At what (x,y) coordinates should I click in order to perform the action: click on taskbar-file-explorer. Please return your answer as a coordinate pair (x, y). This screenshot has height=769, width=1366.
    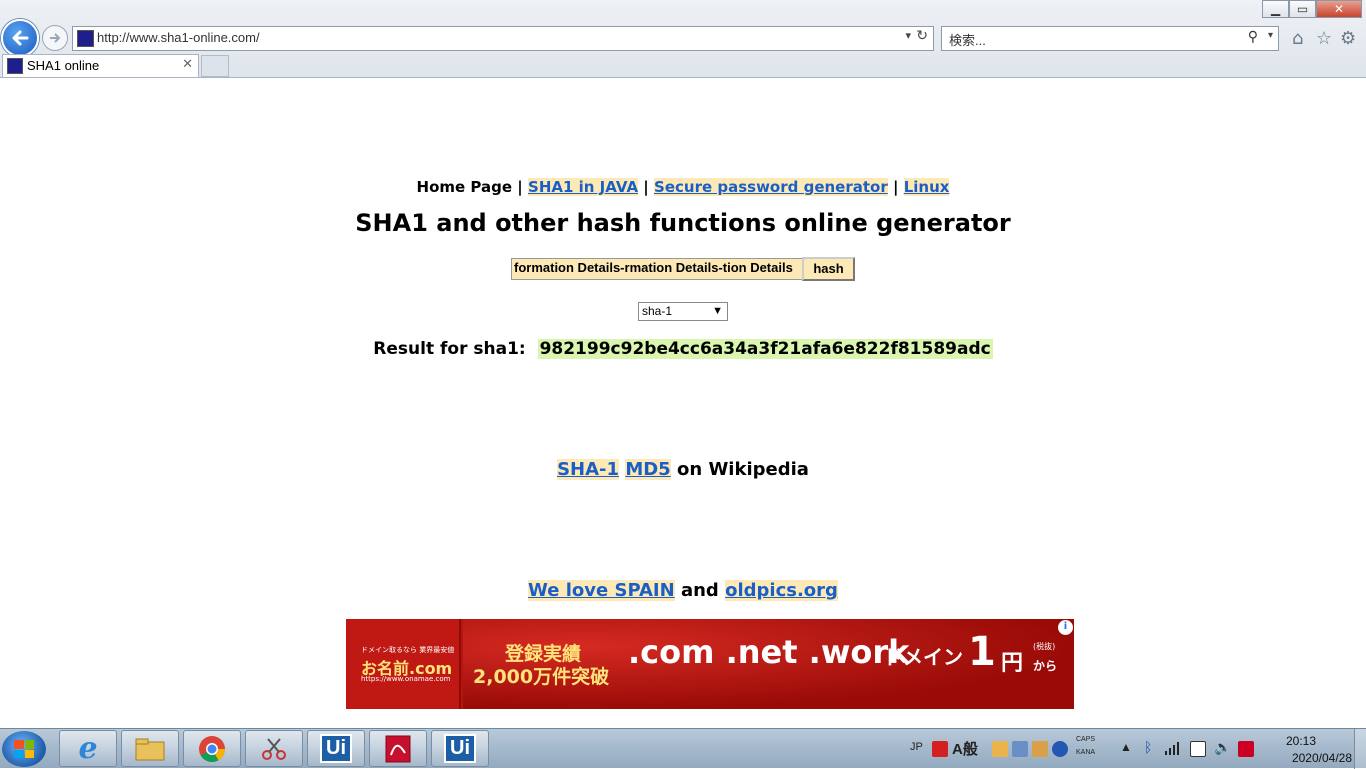
    Looking at the image, I should click on (150, 748).